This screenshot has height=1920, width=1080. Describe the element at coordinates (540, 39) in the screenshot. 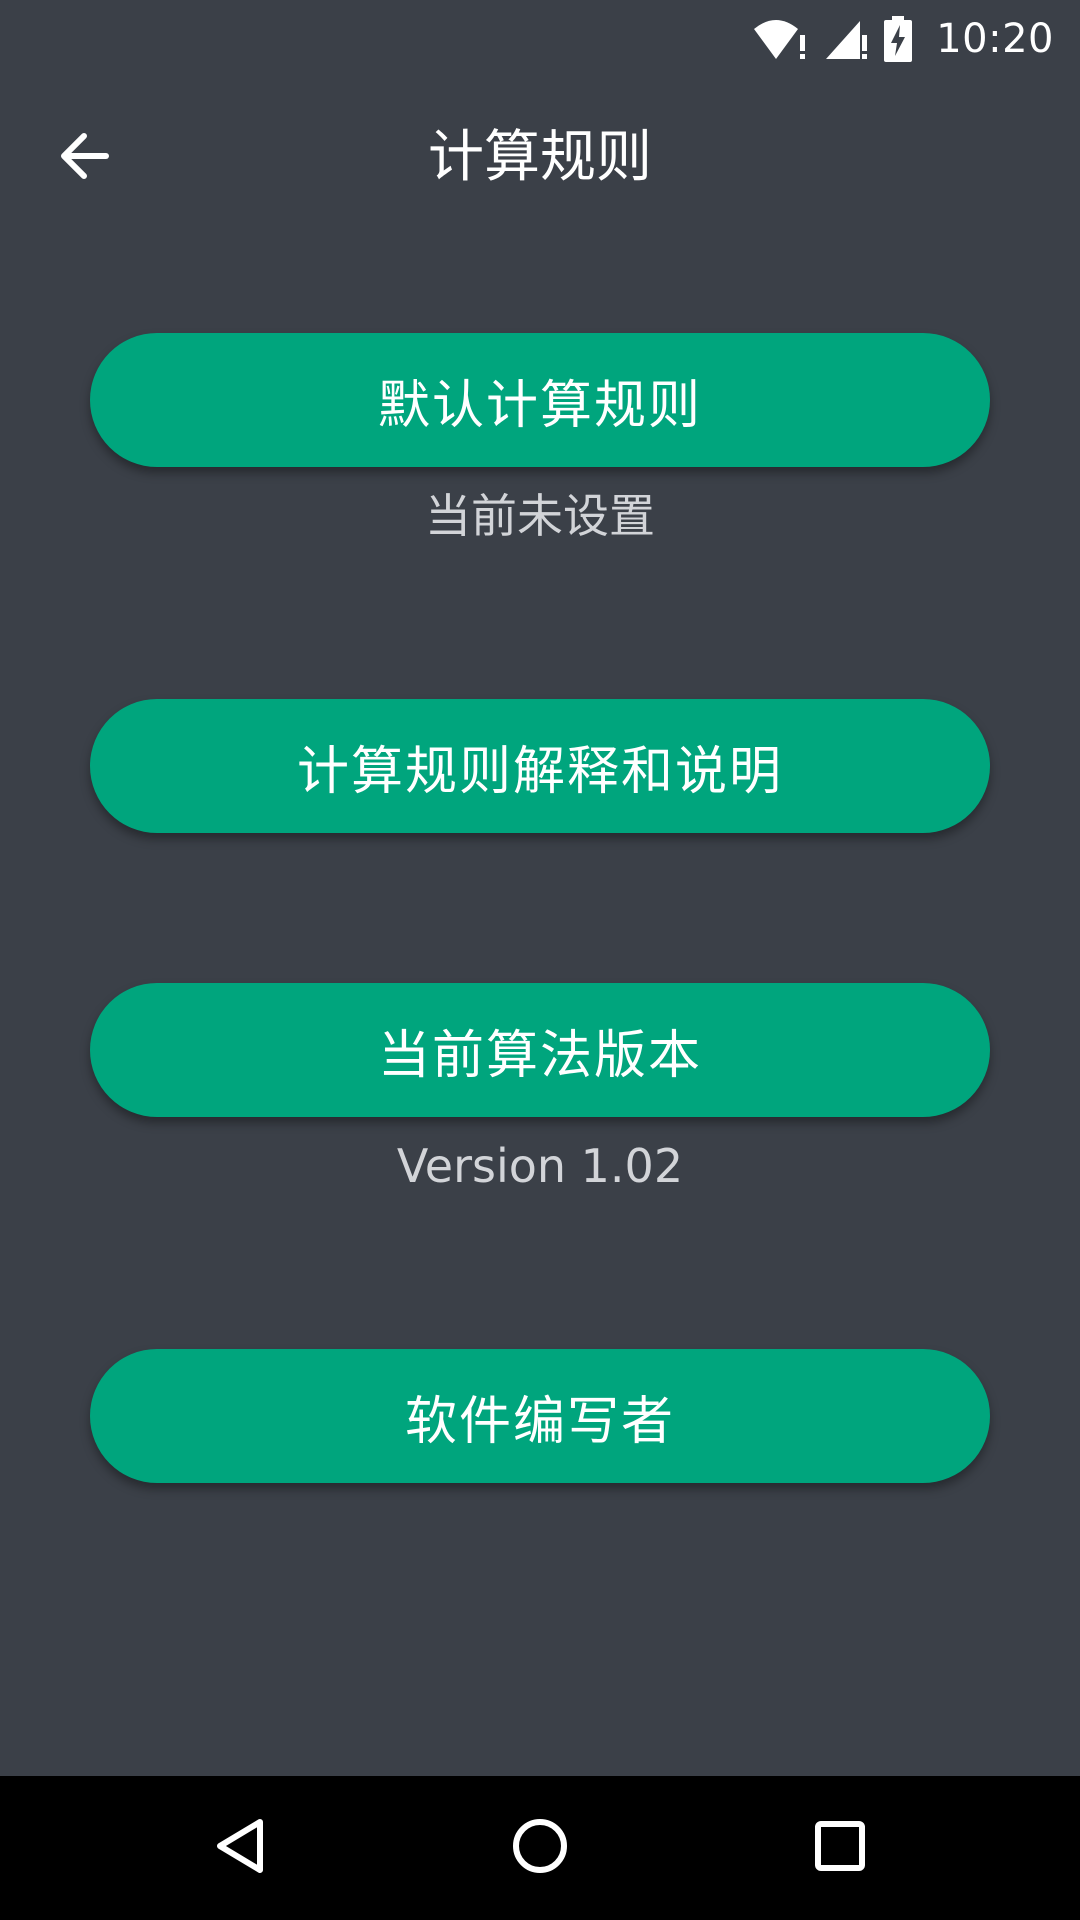

I see `status-bar: 10:20` at that location.